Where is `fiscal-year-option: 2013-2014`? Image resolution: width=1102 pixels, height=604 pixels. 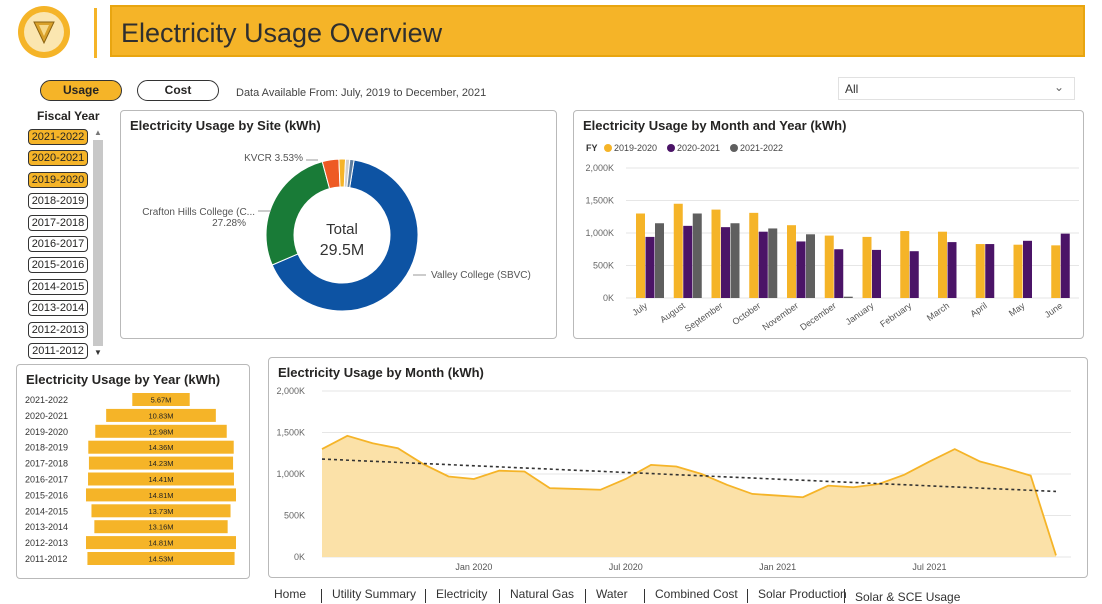 fiscal-year-option: 2013-2014 is located at coordinates (58, 308).